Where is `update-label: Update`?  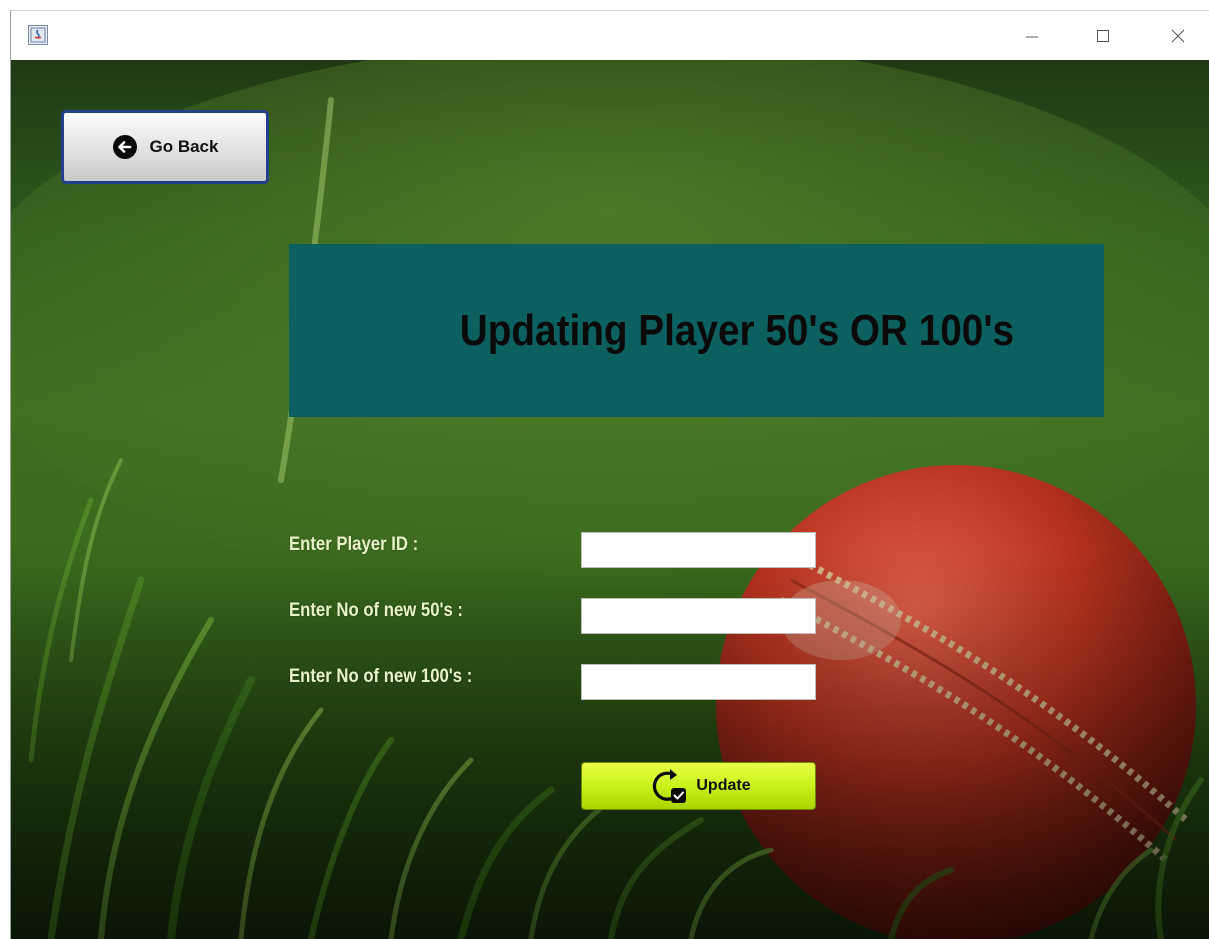
update-label: Update is located at coordinates (723, 785).